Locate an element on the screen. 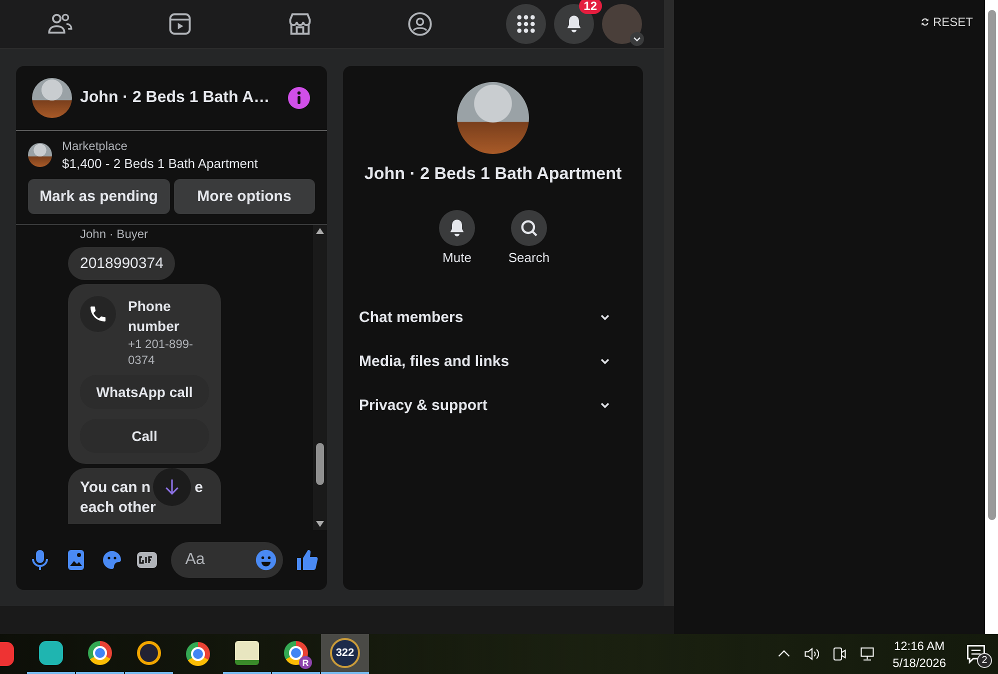 The height and width of the screenshot is (674, 998). notice-text: e is located at coordinates (198, 488).